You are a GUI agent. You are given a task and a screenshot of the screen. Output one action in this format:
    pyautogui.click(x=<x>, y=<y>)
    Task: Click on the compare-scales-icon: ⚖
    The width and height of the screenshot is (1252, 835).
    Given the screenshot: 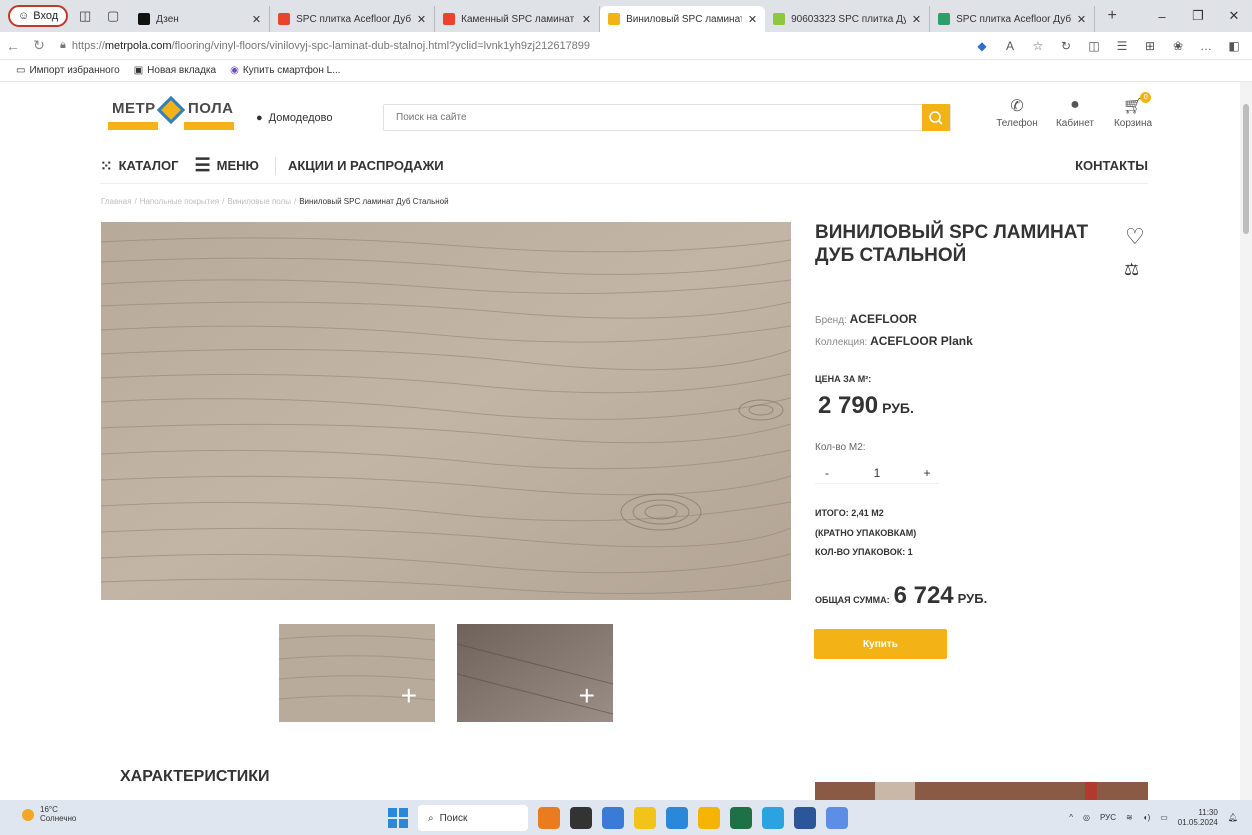 What is the action you would take?
    pyautogui.click(x=1131, y=270)
    